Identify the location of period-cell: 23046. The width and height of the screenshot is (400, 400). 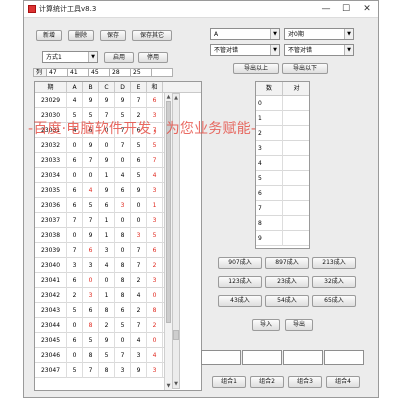
(51, 355).